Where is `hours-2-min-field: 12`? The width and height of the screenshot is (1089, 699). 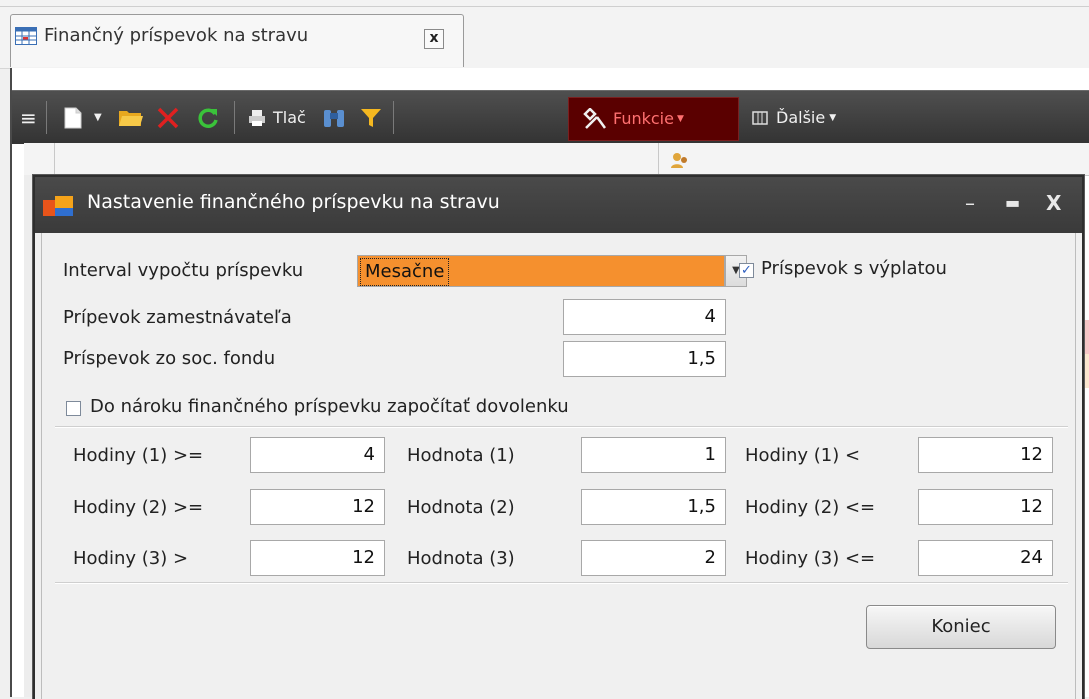 hours-2-min-field: 12 is located at coordinates (317, 507).